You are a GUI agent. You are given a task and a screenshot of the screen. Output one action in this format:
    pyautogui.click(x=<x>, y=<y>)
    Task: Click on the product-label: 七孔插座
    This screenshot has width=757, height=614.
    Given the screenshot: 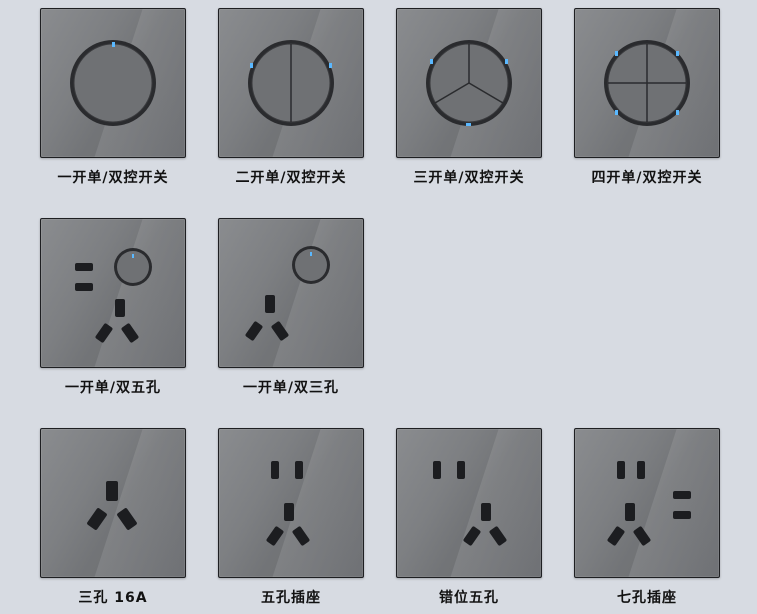 What is the action you would take?
    pyautogui.click(x=647, y=598)
    